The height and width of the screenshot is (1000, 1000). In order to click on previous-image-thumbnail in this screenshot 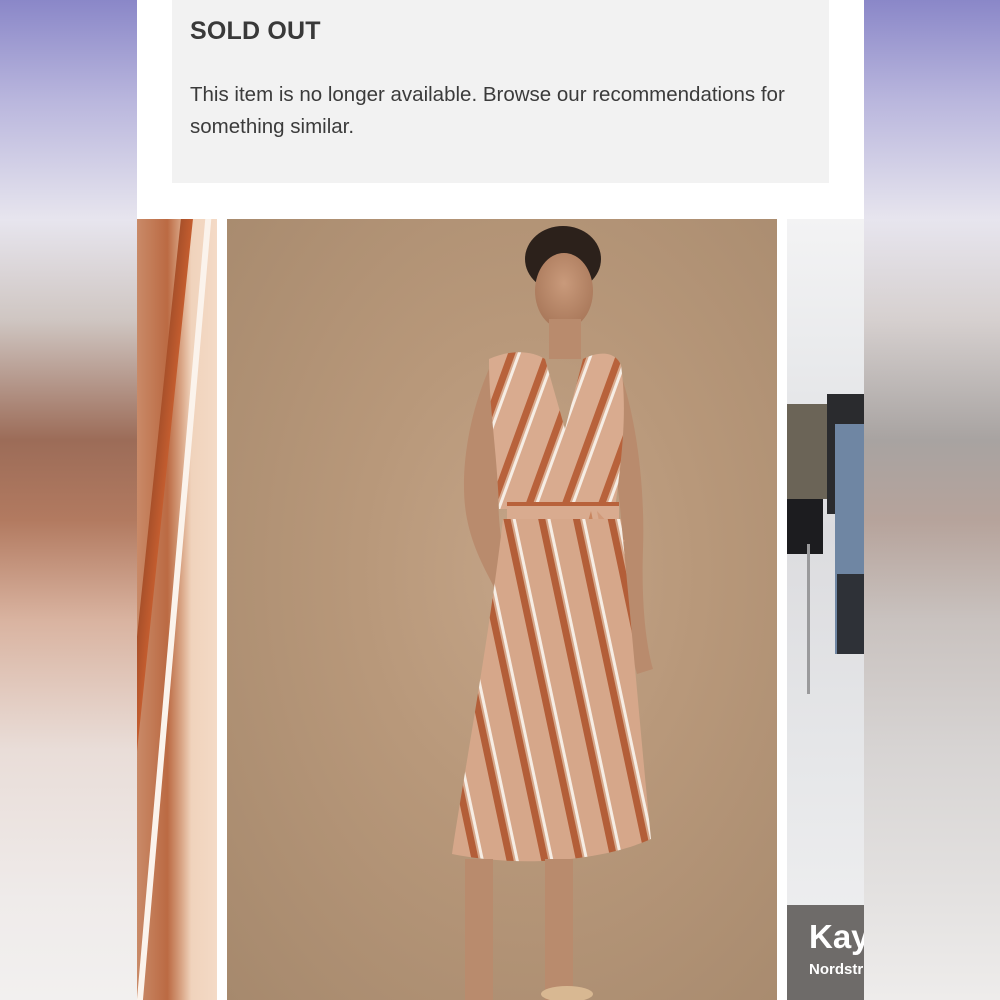, I will do `click(177, 609)`.